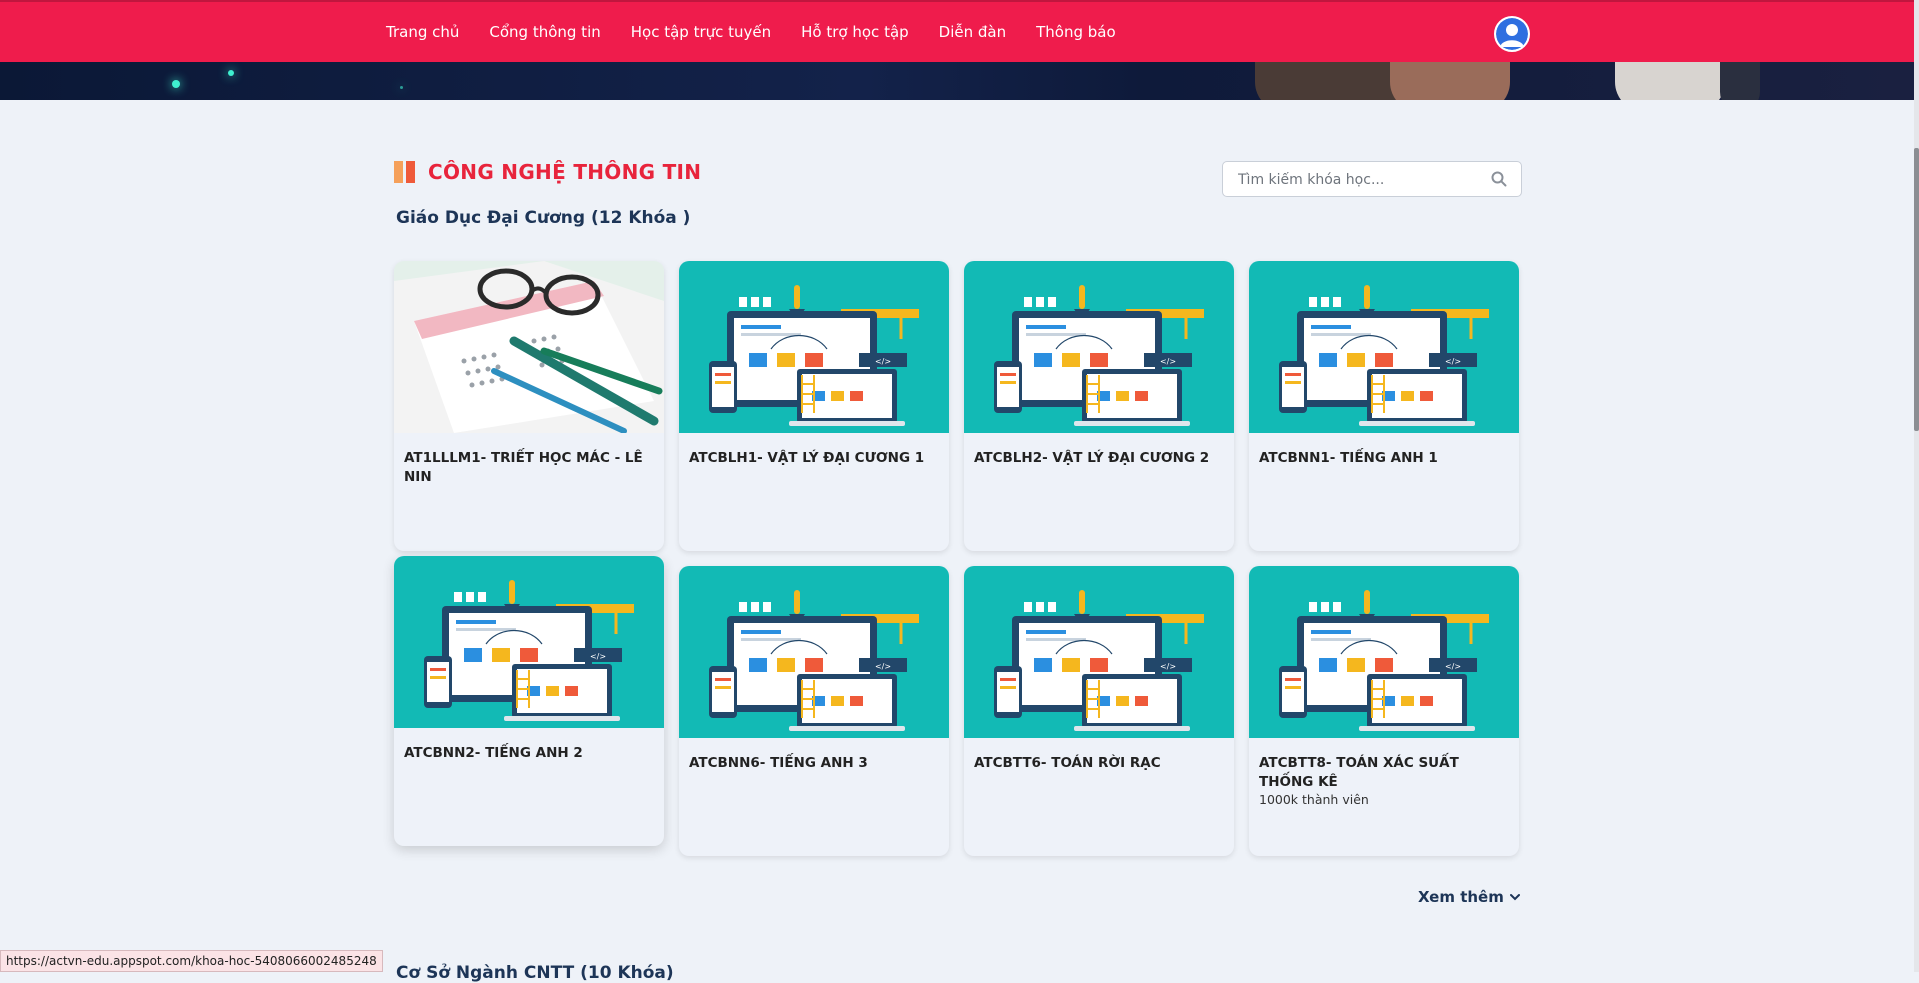  Describe the element at coordinates (543, 218) in the screenshot. I see `course-group-title: Giáo Dục Đại Cương (12 Khóa )` at that location.